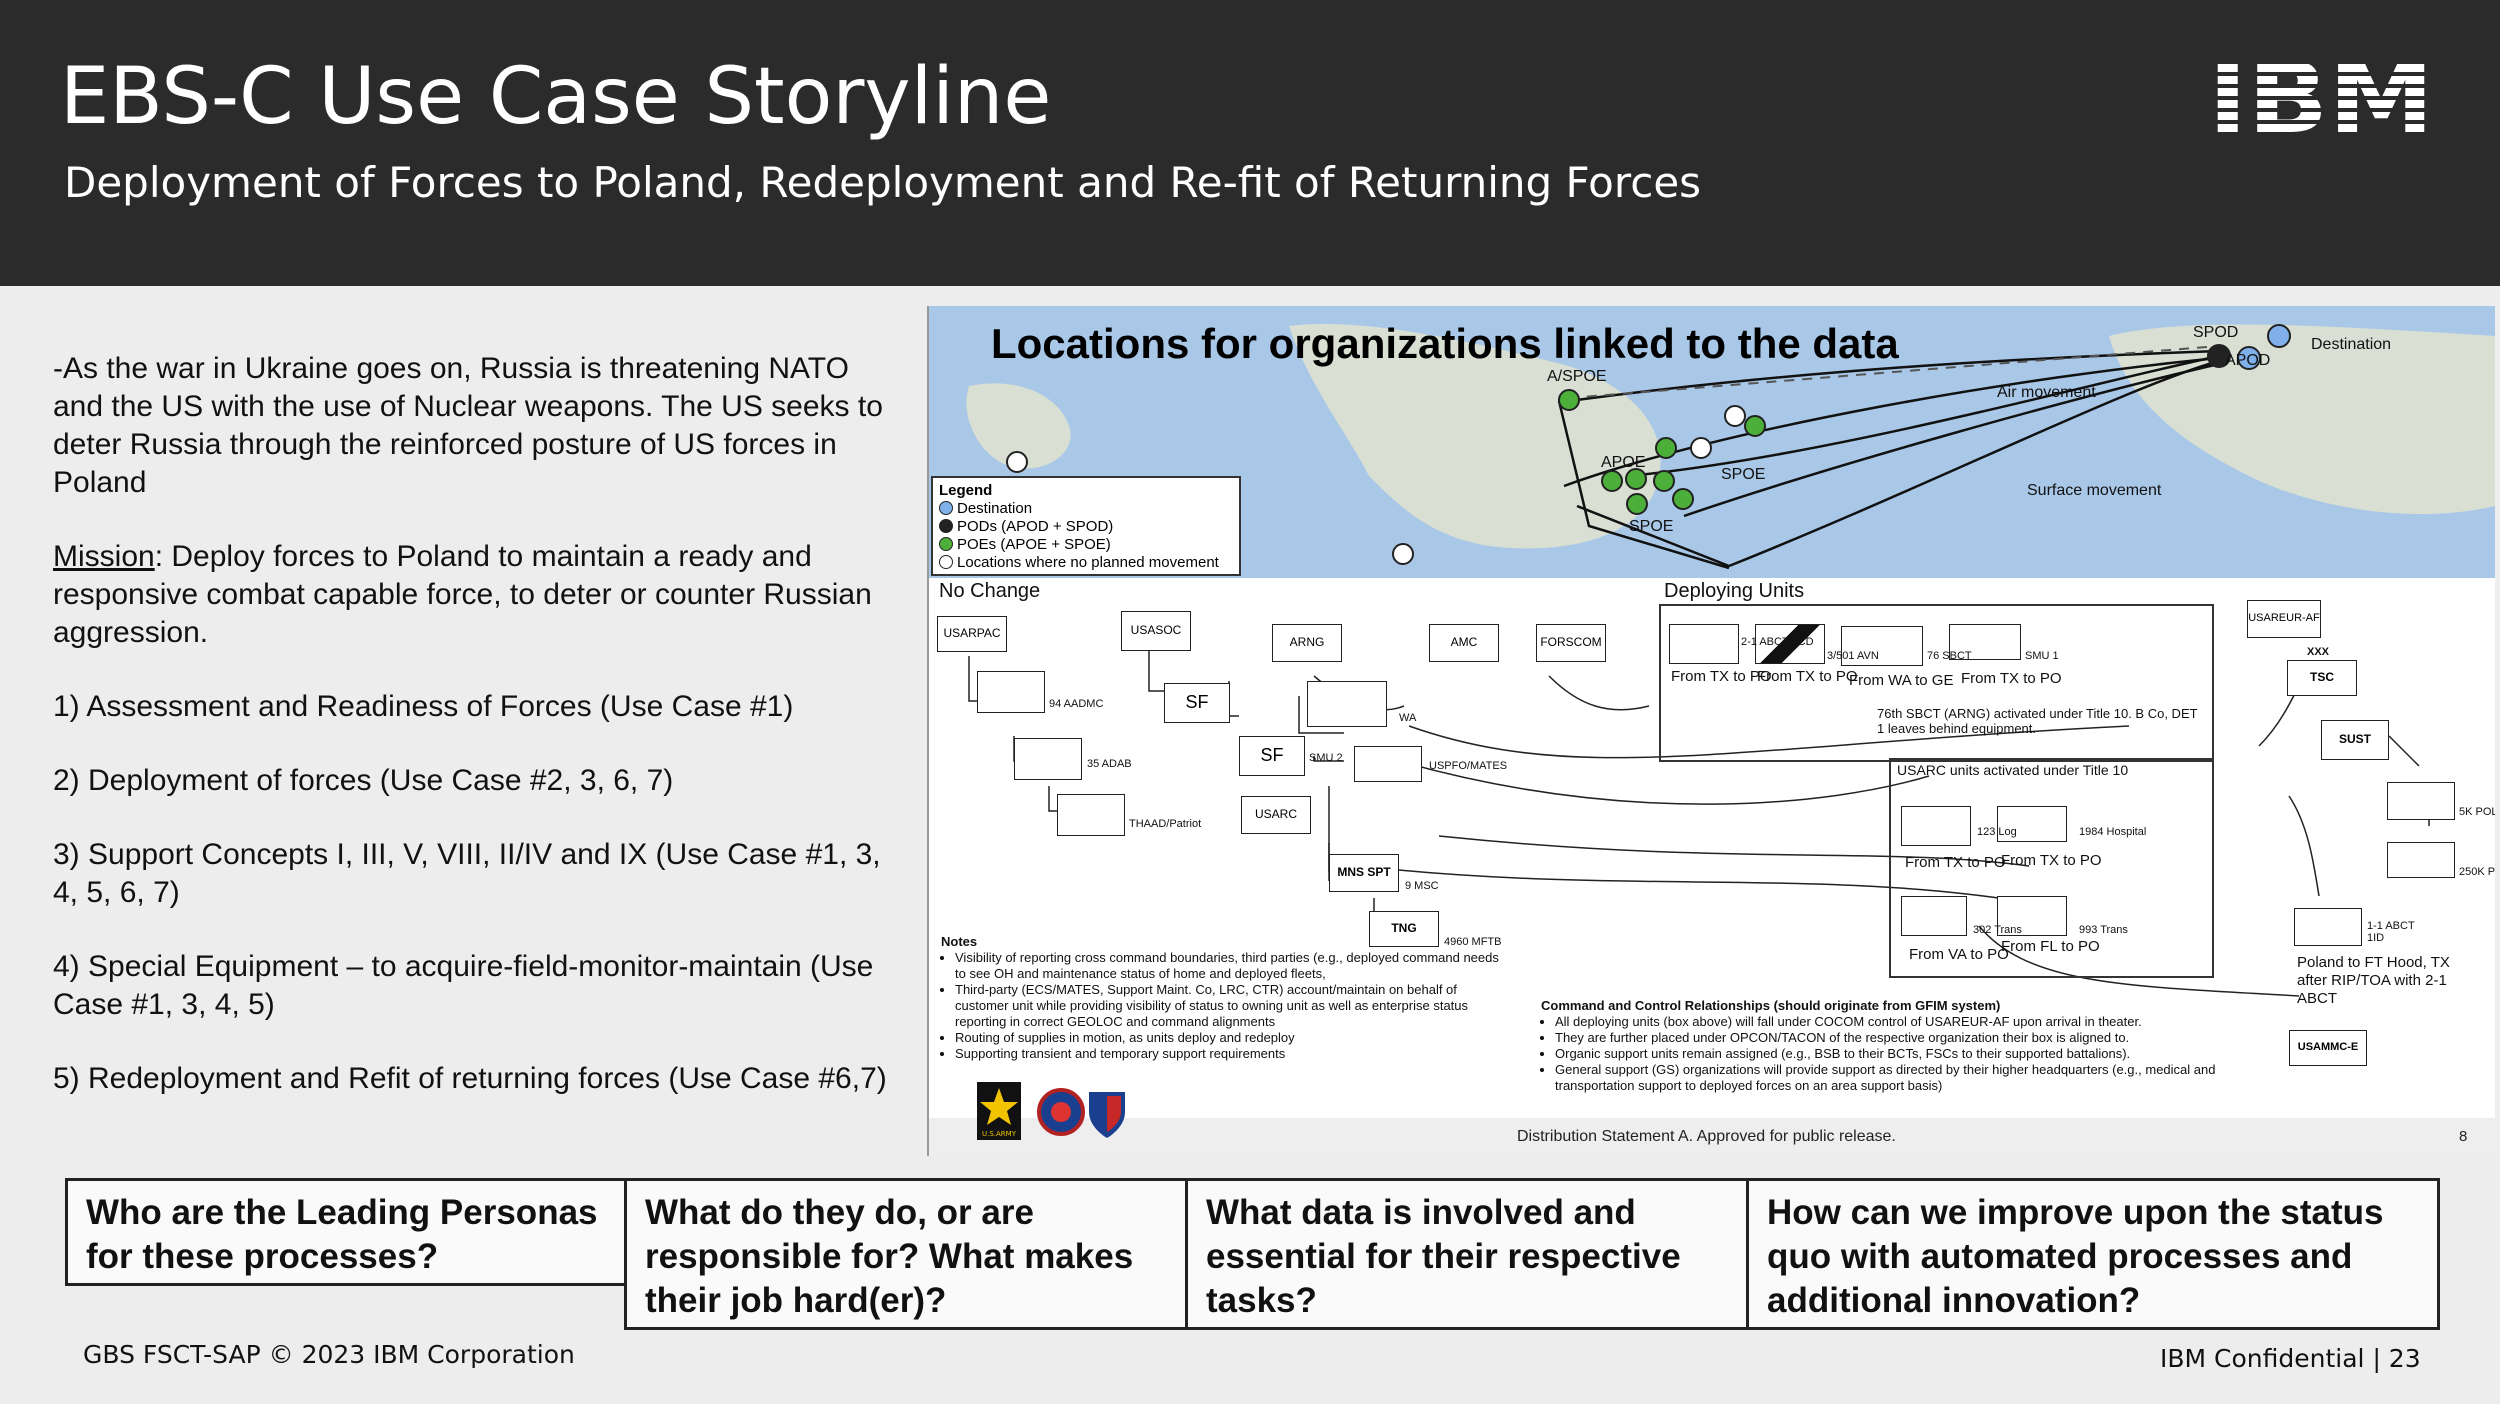 This screenshot has height=1404, width=2500. I want to click on unit-label: WA, so click(1408, 718).